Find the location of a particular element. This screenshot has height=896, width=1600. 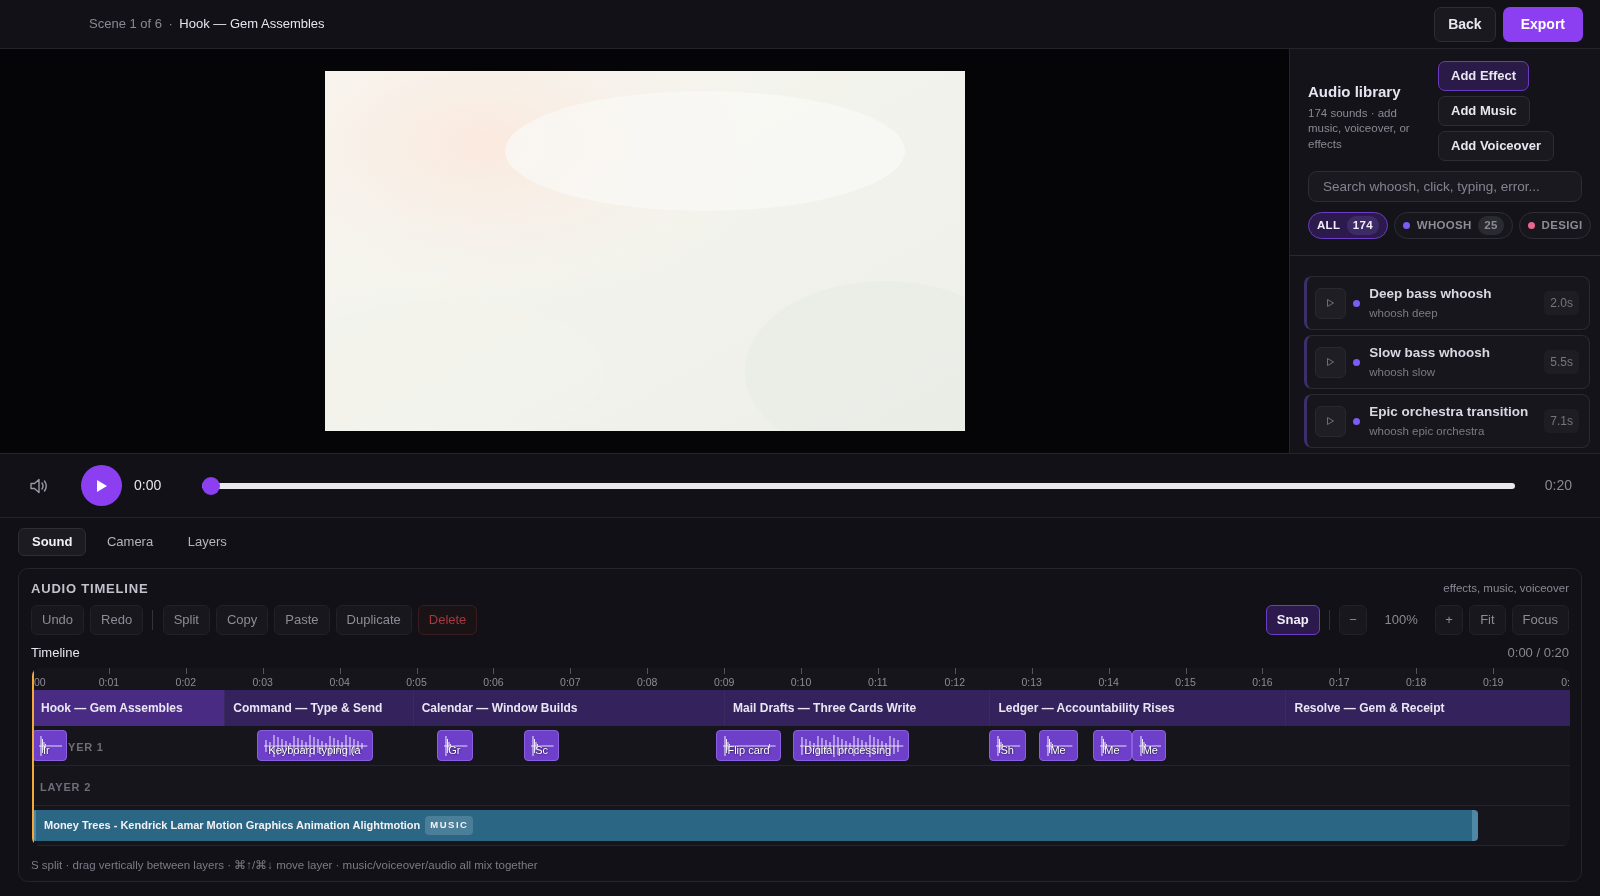

volume-icon is located at coordinates (39, 485).